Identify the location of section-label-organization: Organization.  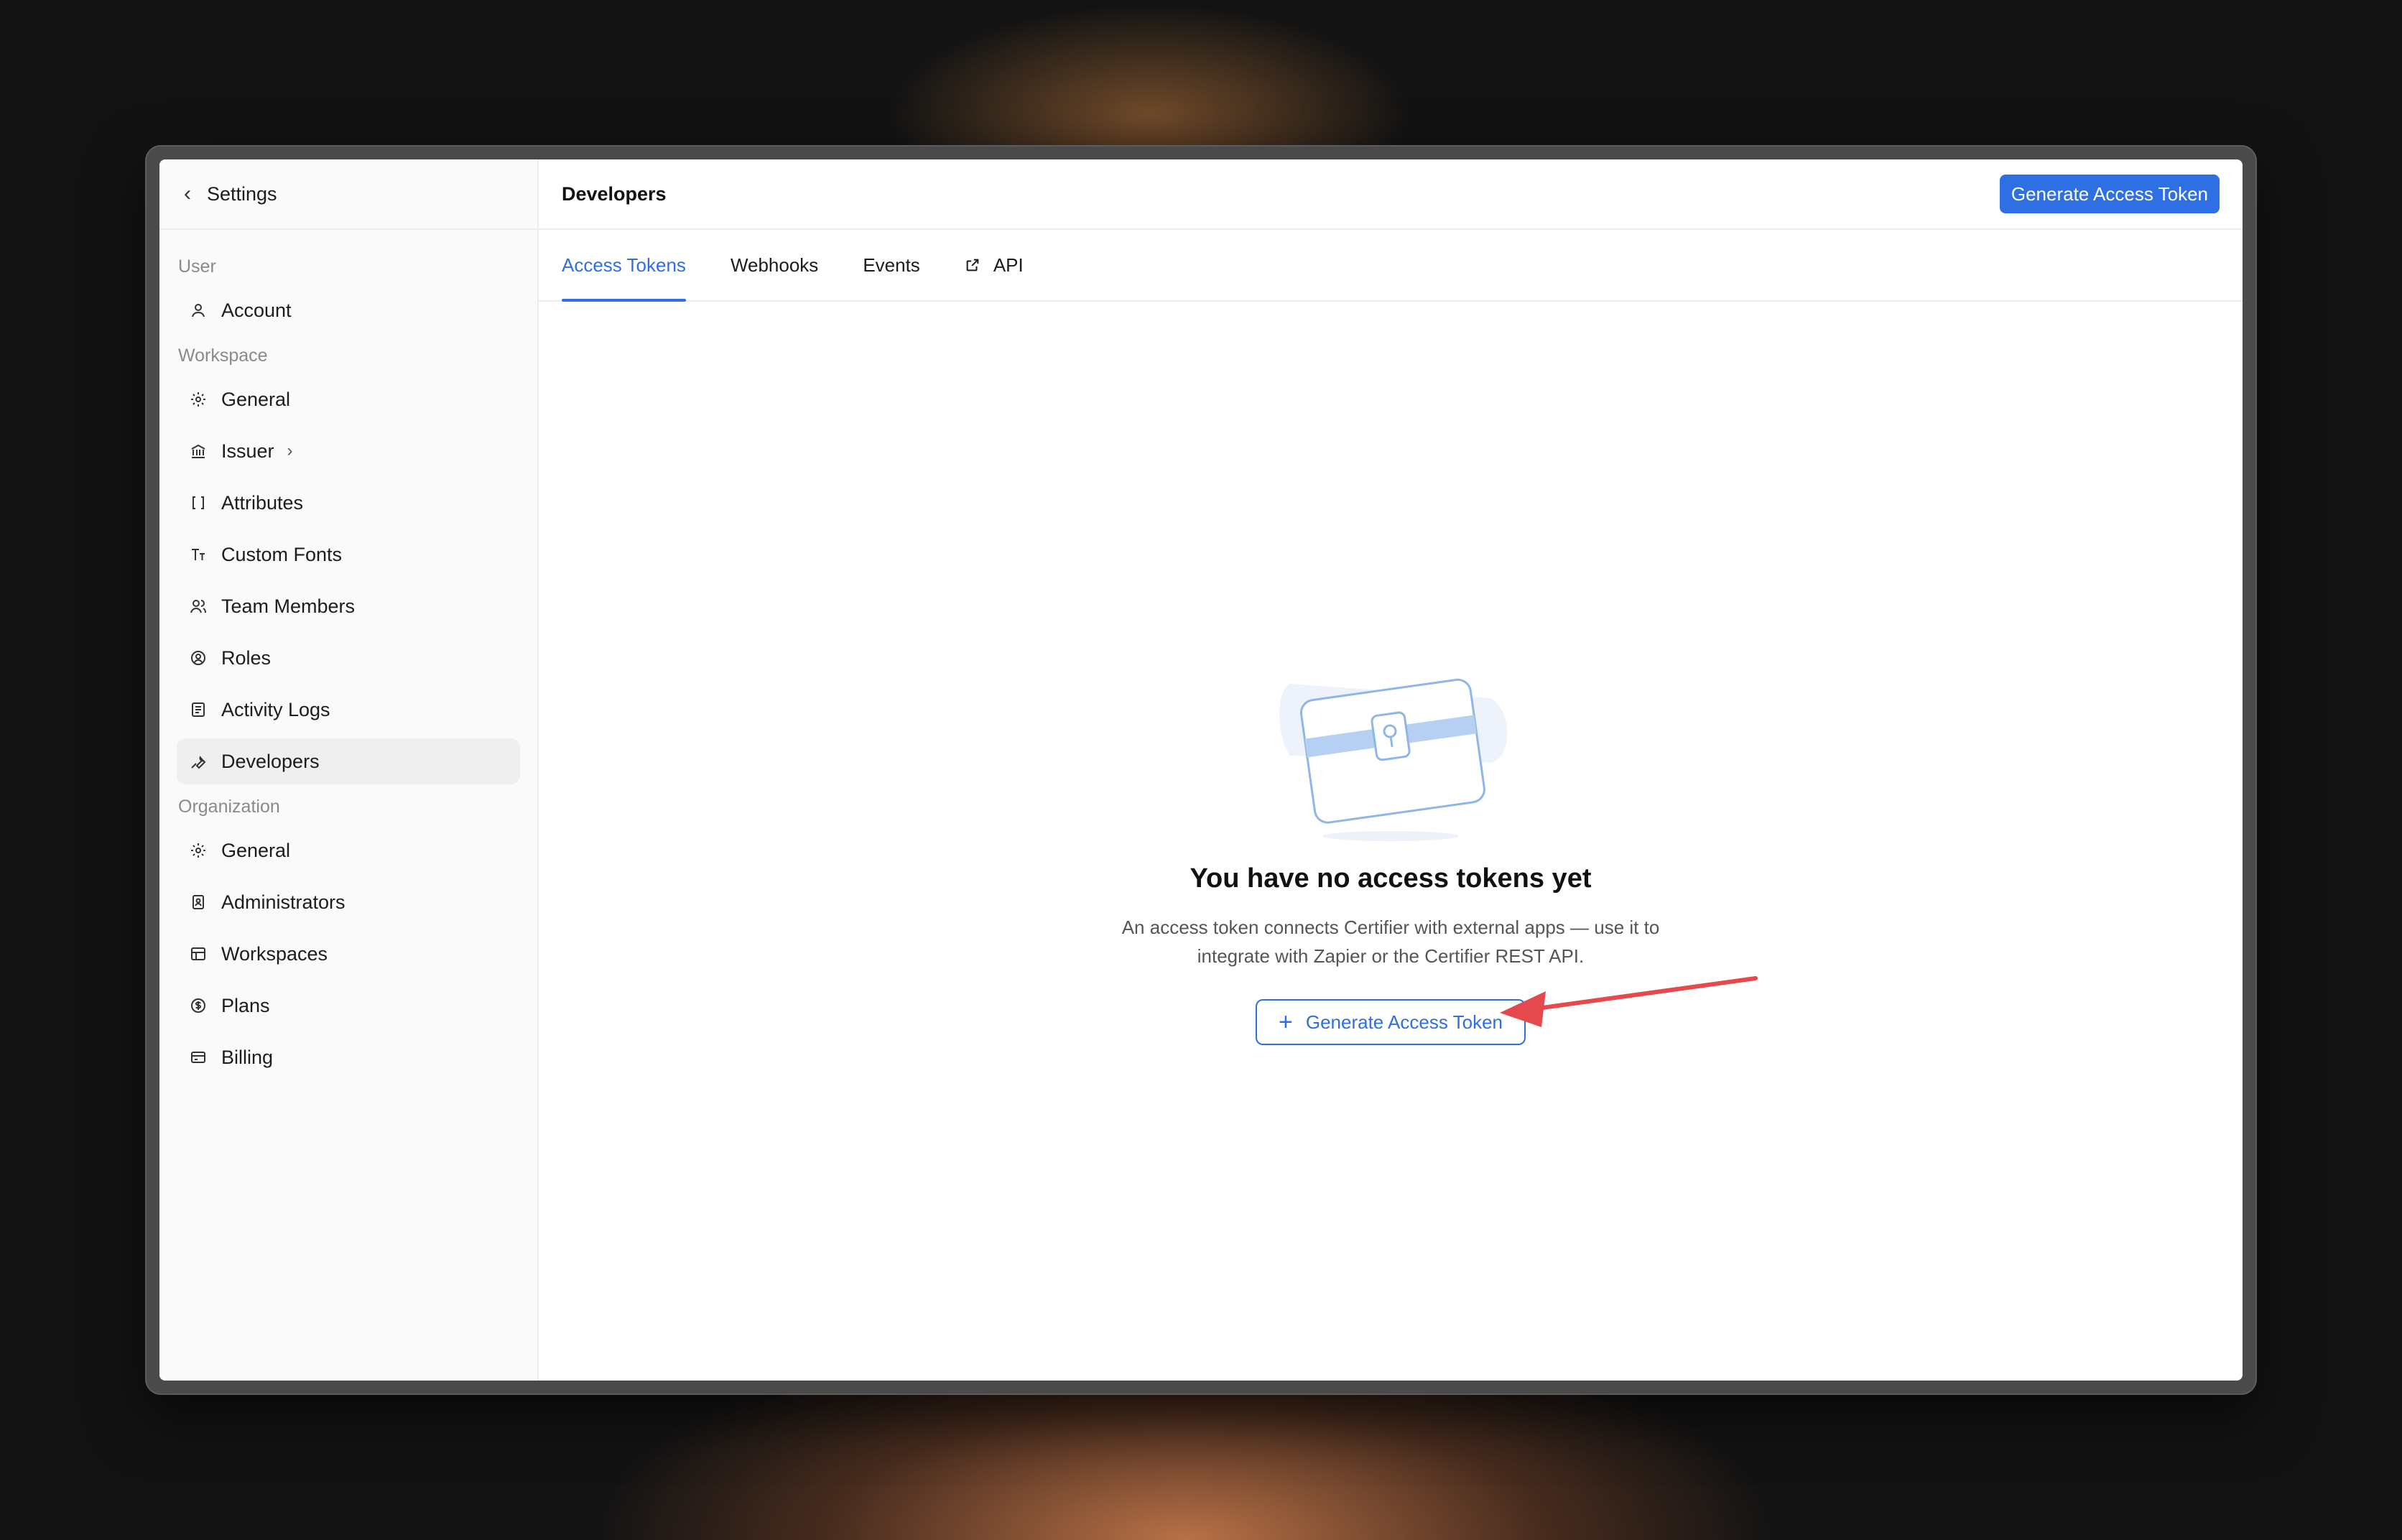
(229, 807).